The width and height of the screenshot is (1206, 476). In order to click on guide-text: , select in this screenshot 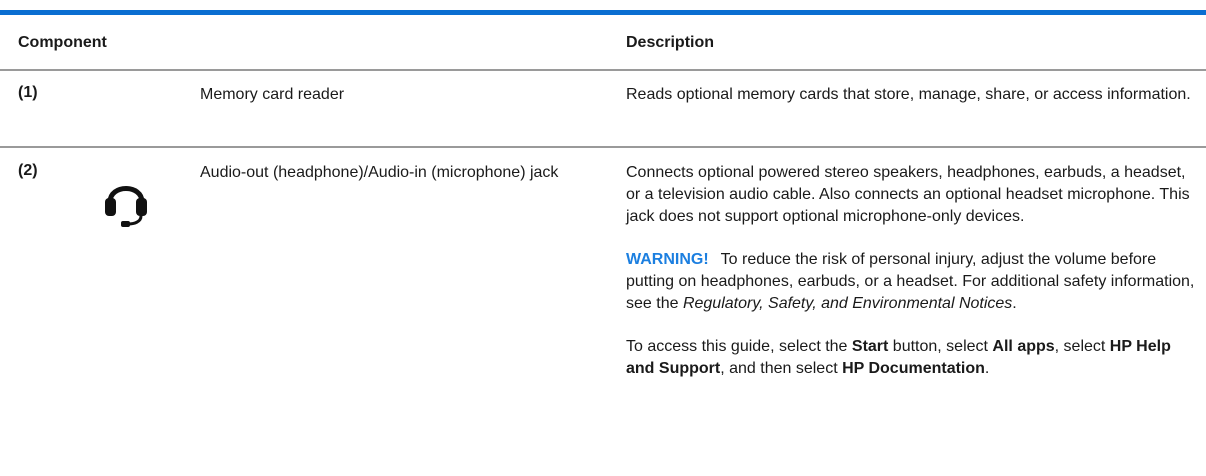, I will do `click(1082, 346)`.